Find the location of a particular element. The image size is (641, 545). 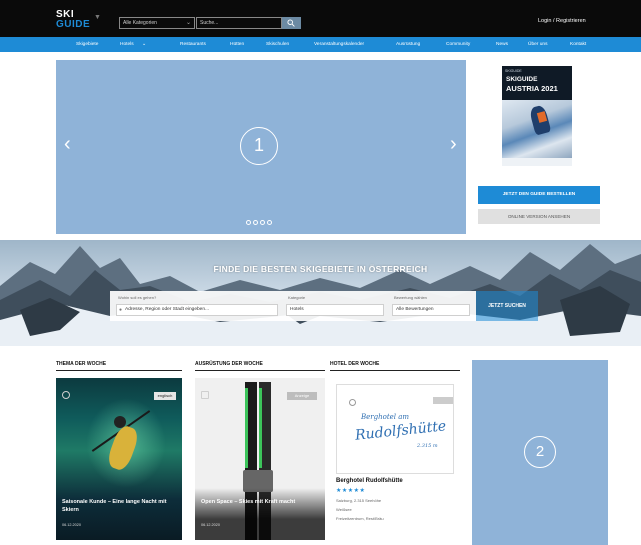

theme-section-title: THEMA DER WOCHE is located at coordinates (119, 366).